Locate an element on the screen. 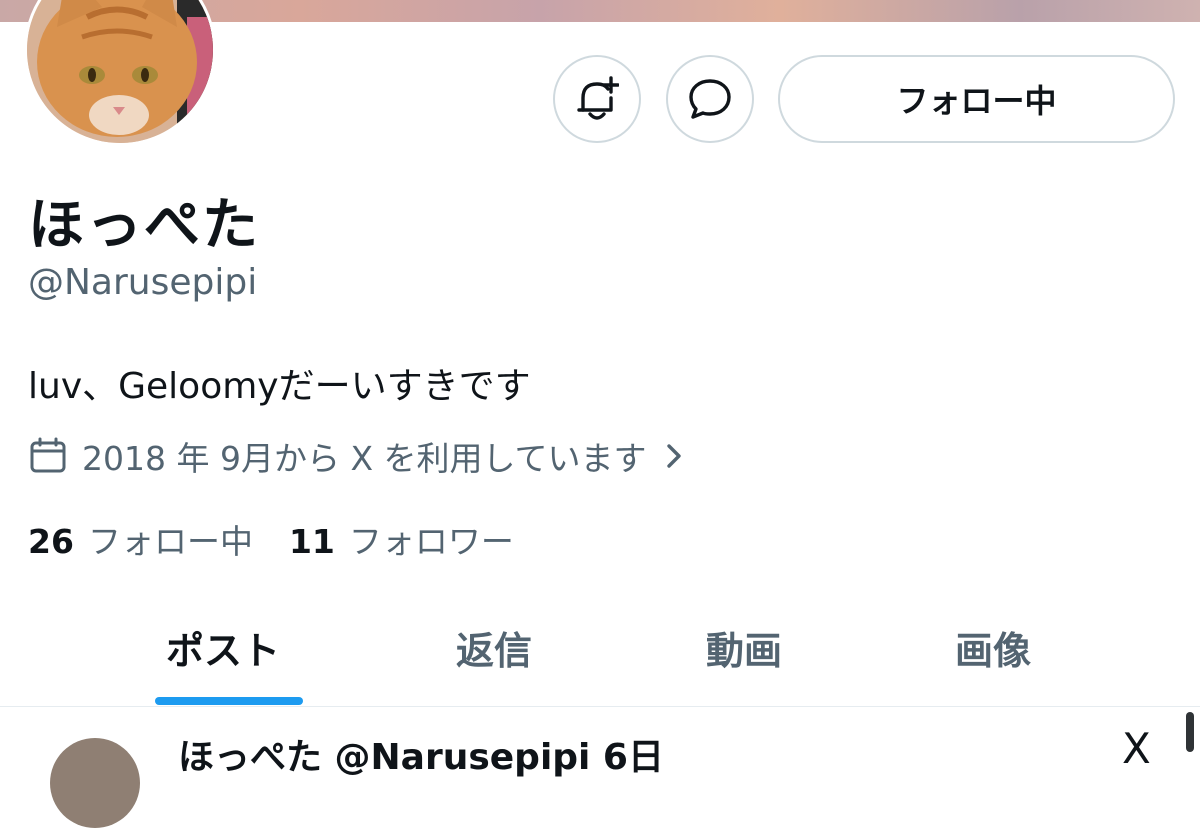  tab-videos: 動画 is located at coordinates (744, 647).